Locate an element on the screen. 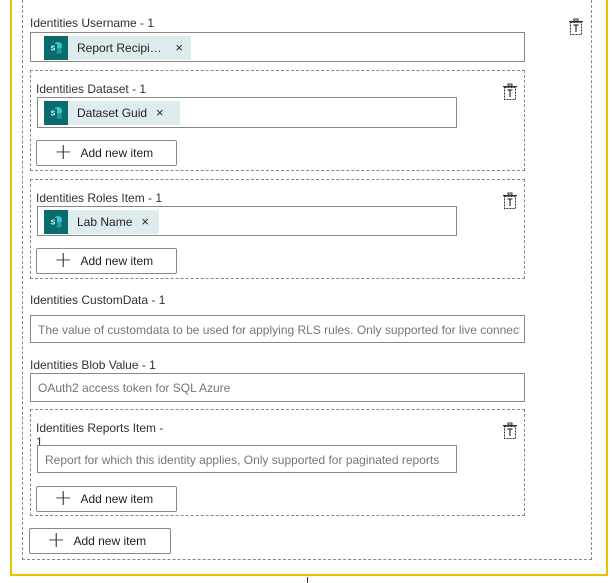  dataset-field: S Dataset Guid × is located at coordinates (247, 112).